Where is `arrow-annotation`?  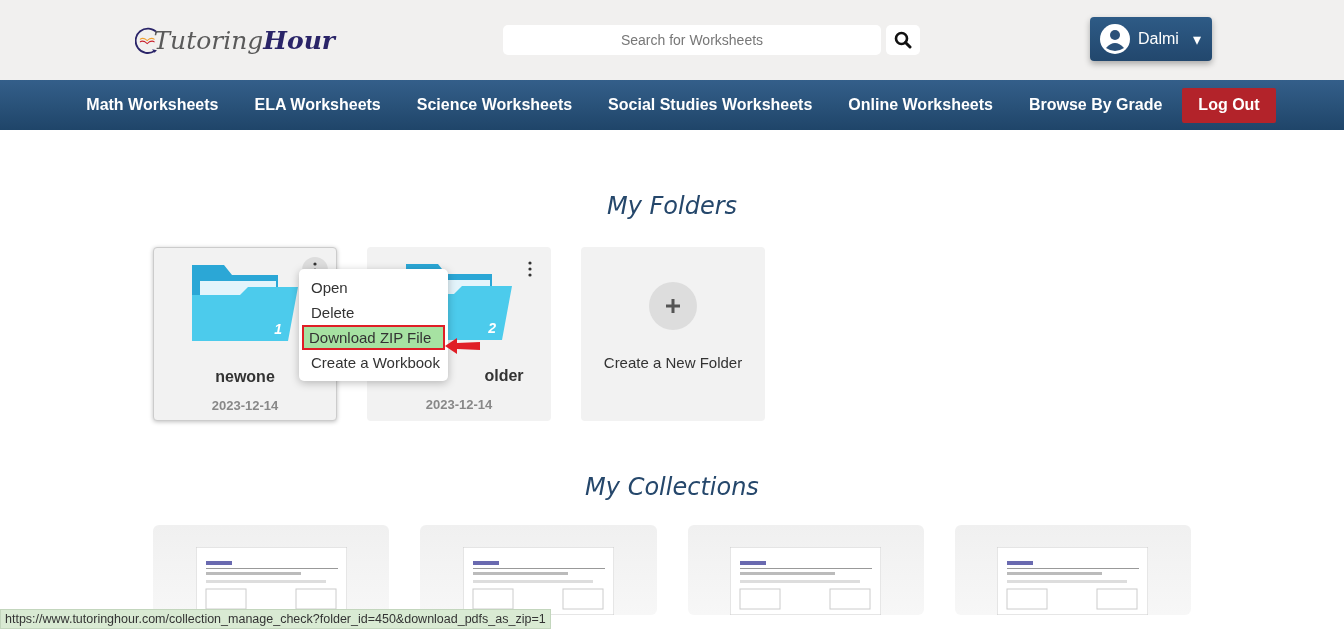 arrow-annotation is located at coordinates (463, 346).